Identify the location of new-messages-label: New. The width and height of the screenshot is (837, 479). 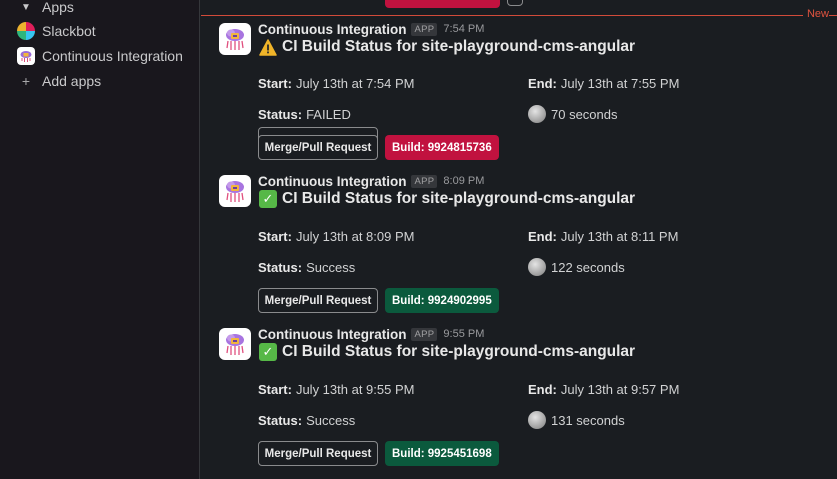
(815, 14).